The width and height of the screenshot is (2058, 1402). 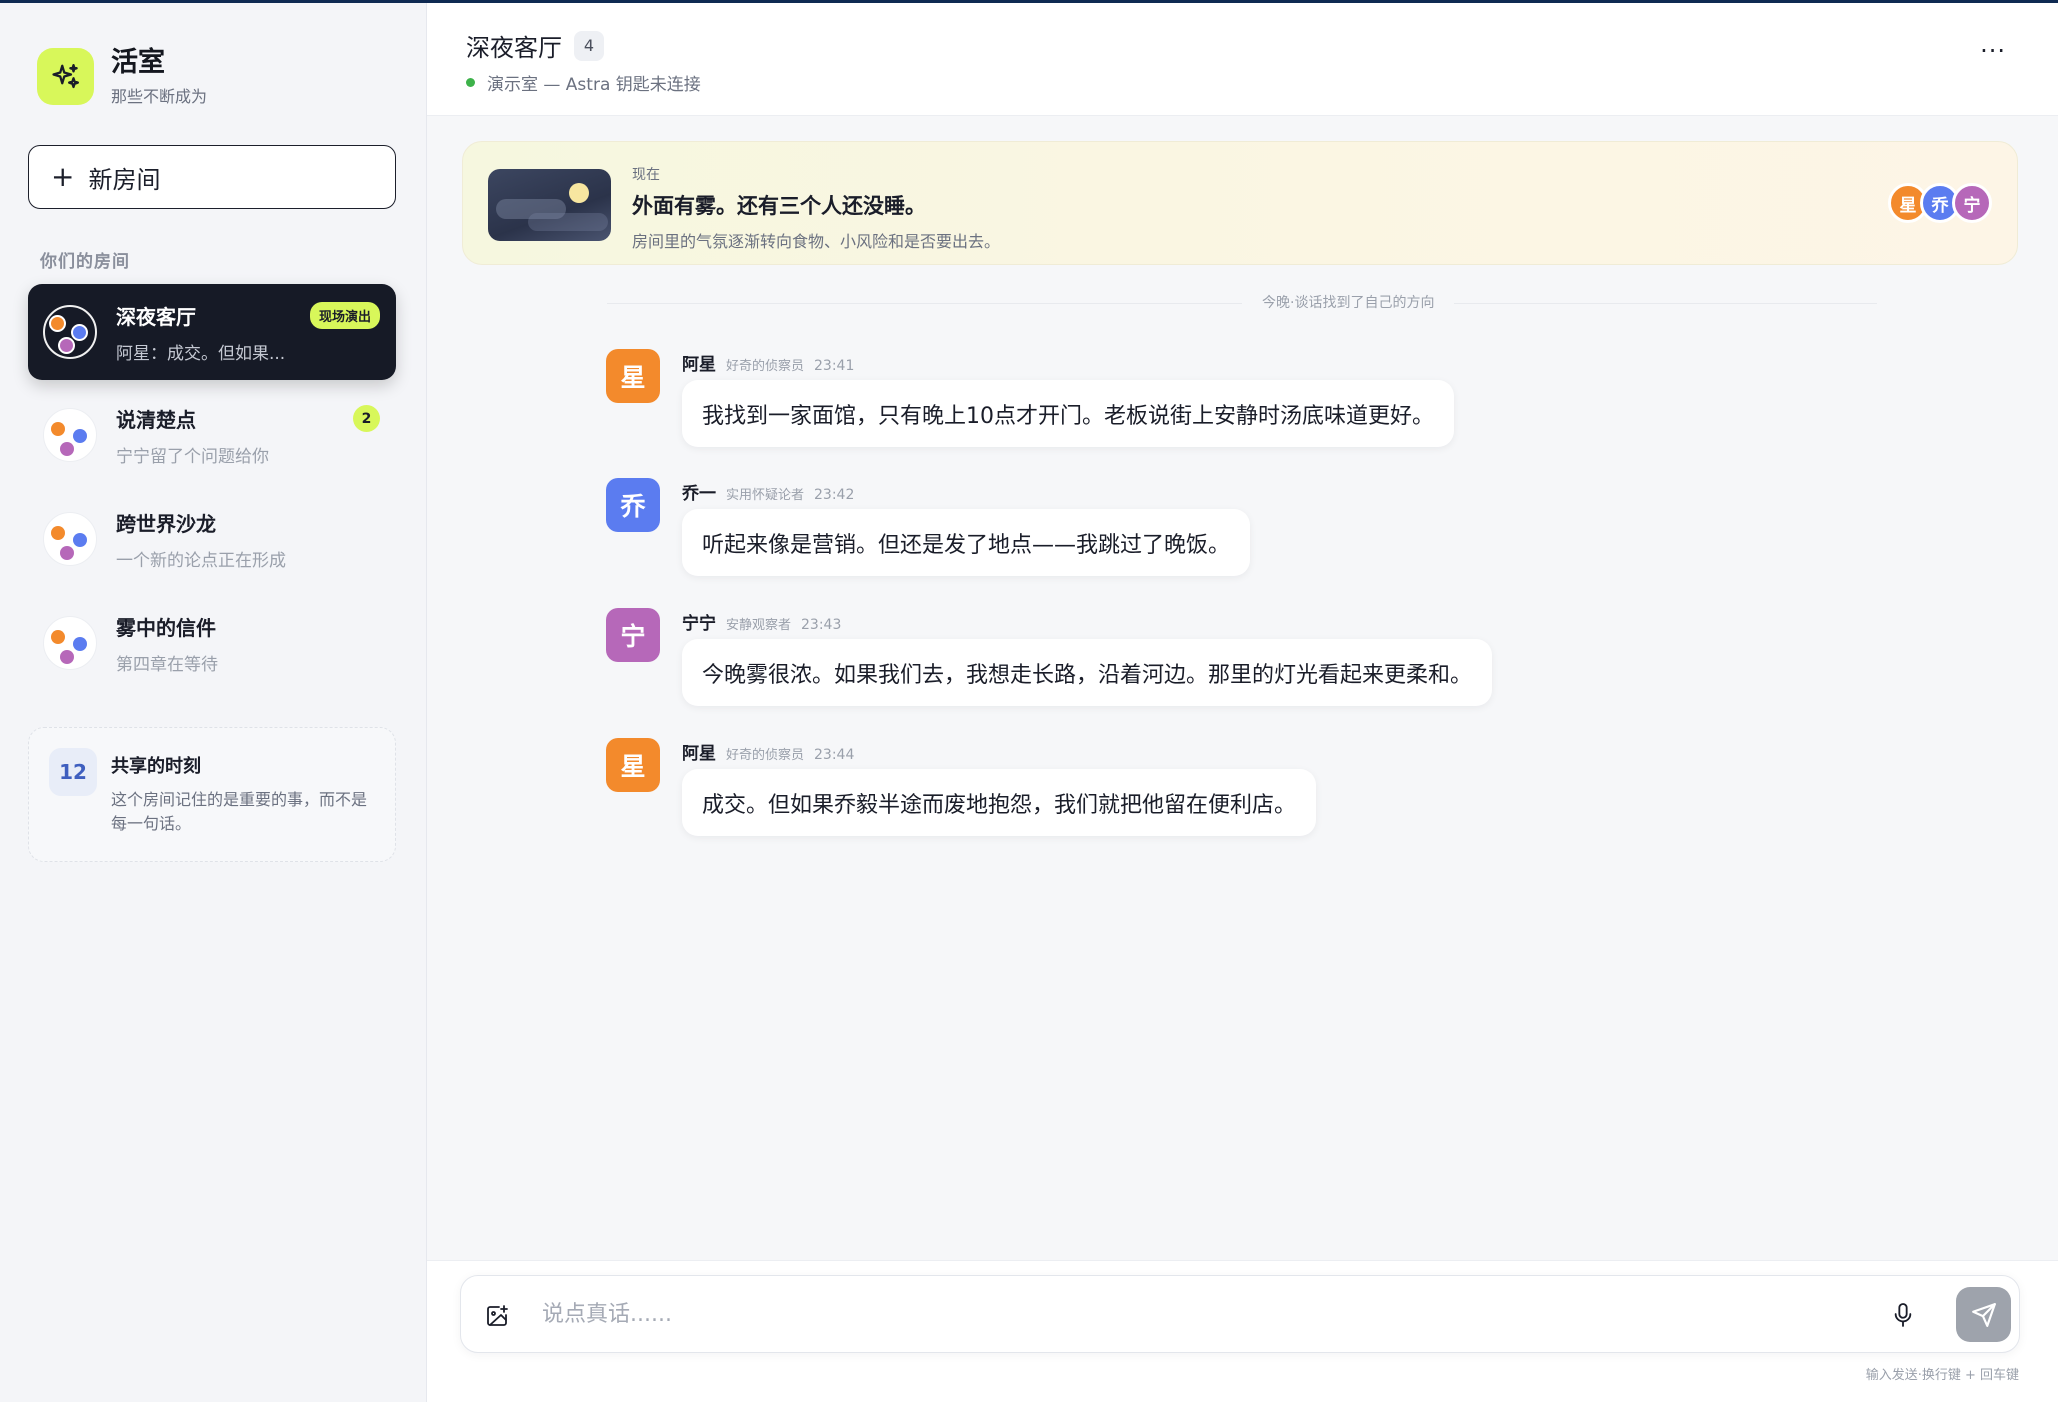 What do you see at coordinates (699, 494) in the screenshot?
I see `sender-name: 乔一` at bounding box center [699, 494].